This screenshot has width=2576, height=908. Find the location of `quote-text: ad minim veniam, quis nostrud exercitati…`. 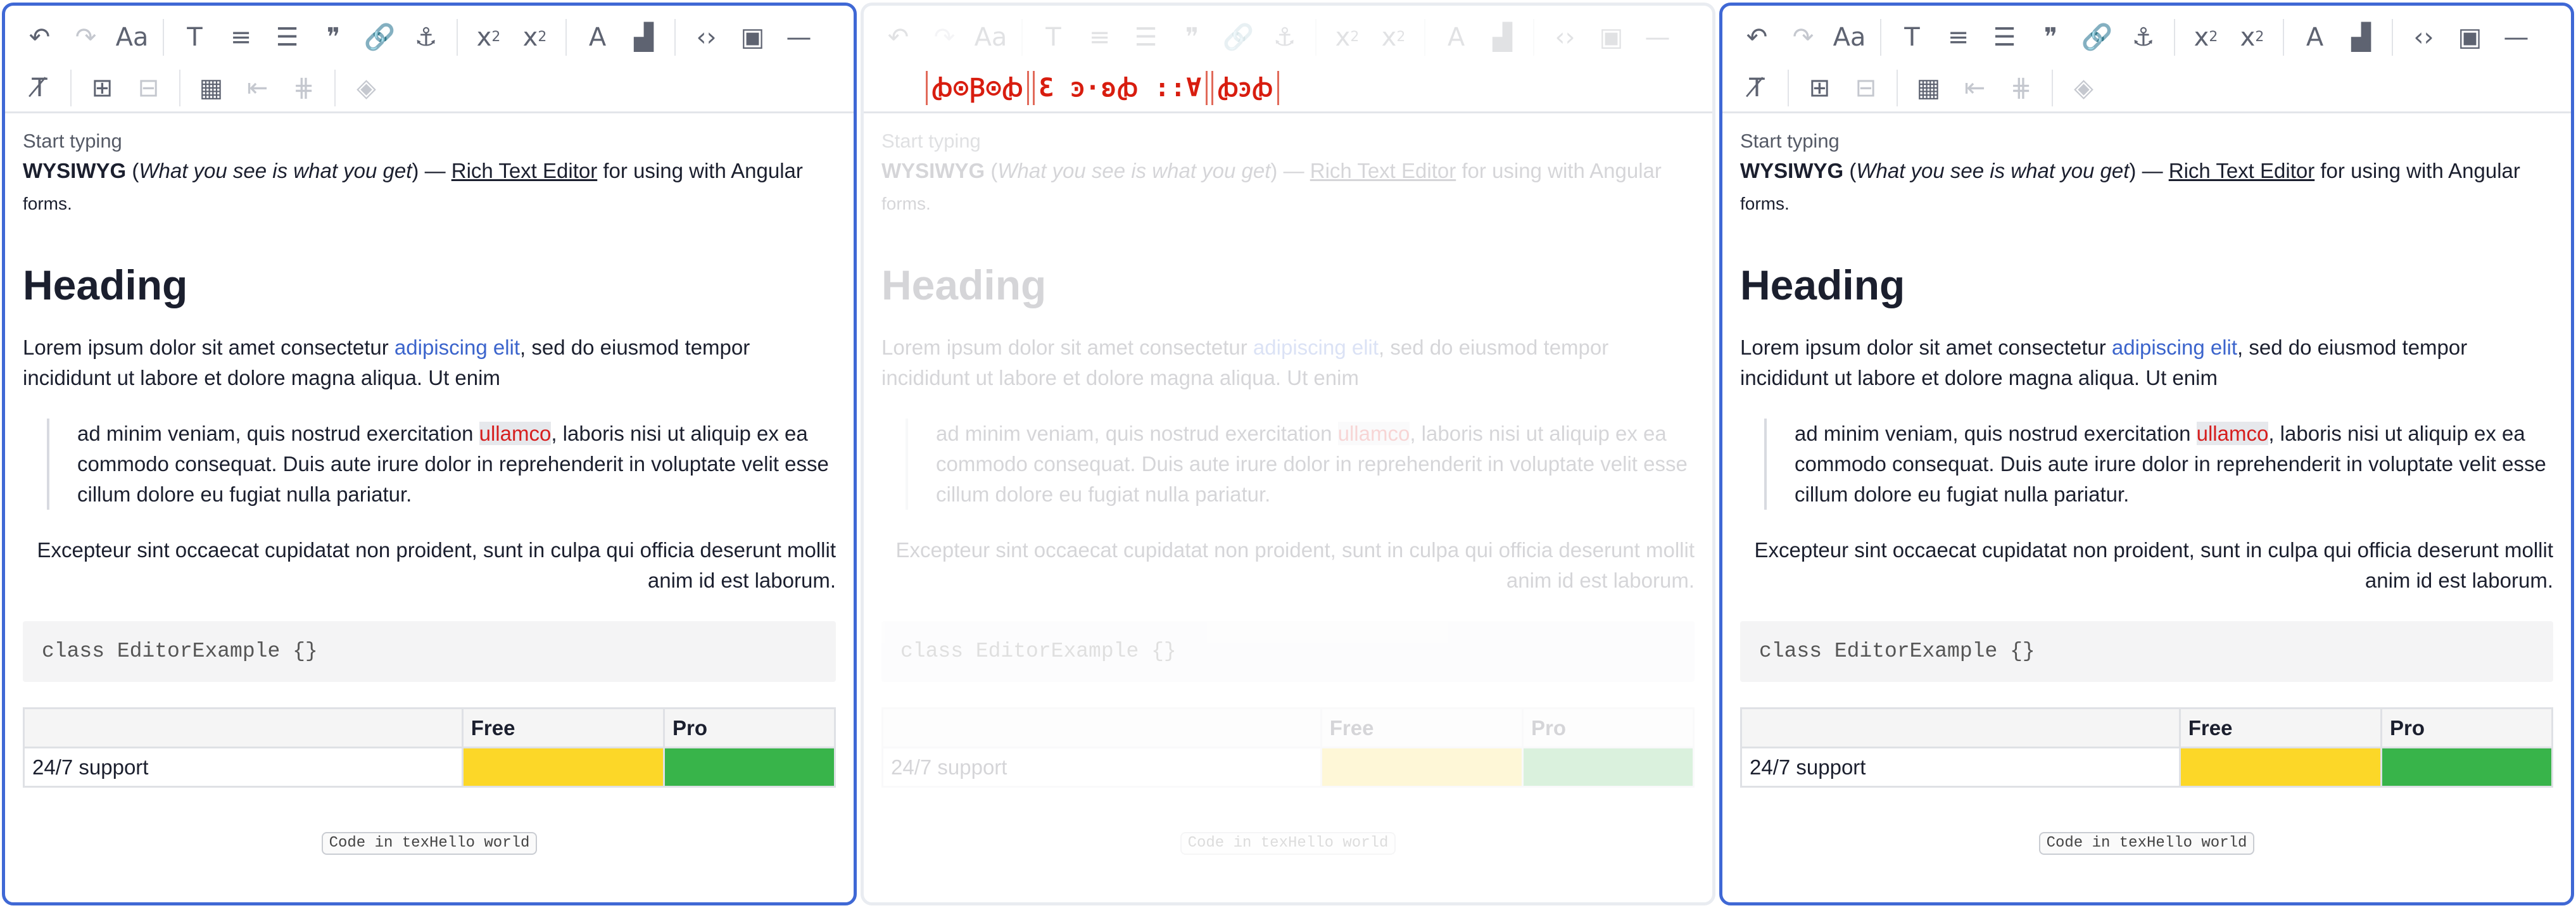

quote-text: ad minim veniam, quis nostrud exercitati… is located at coordinates (1996, 433).